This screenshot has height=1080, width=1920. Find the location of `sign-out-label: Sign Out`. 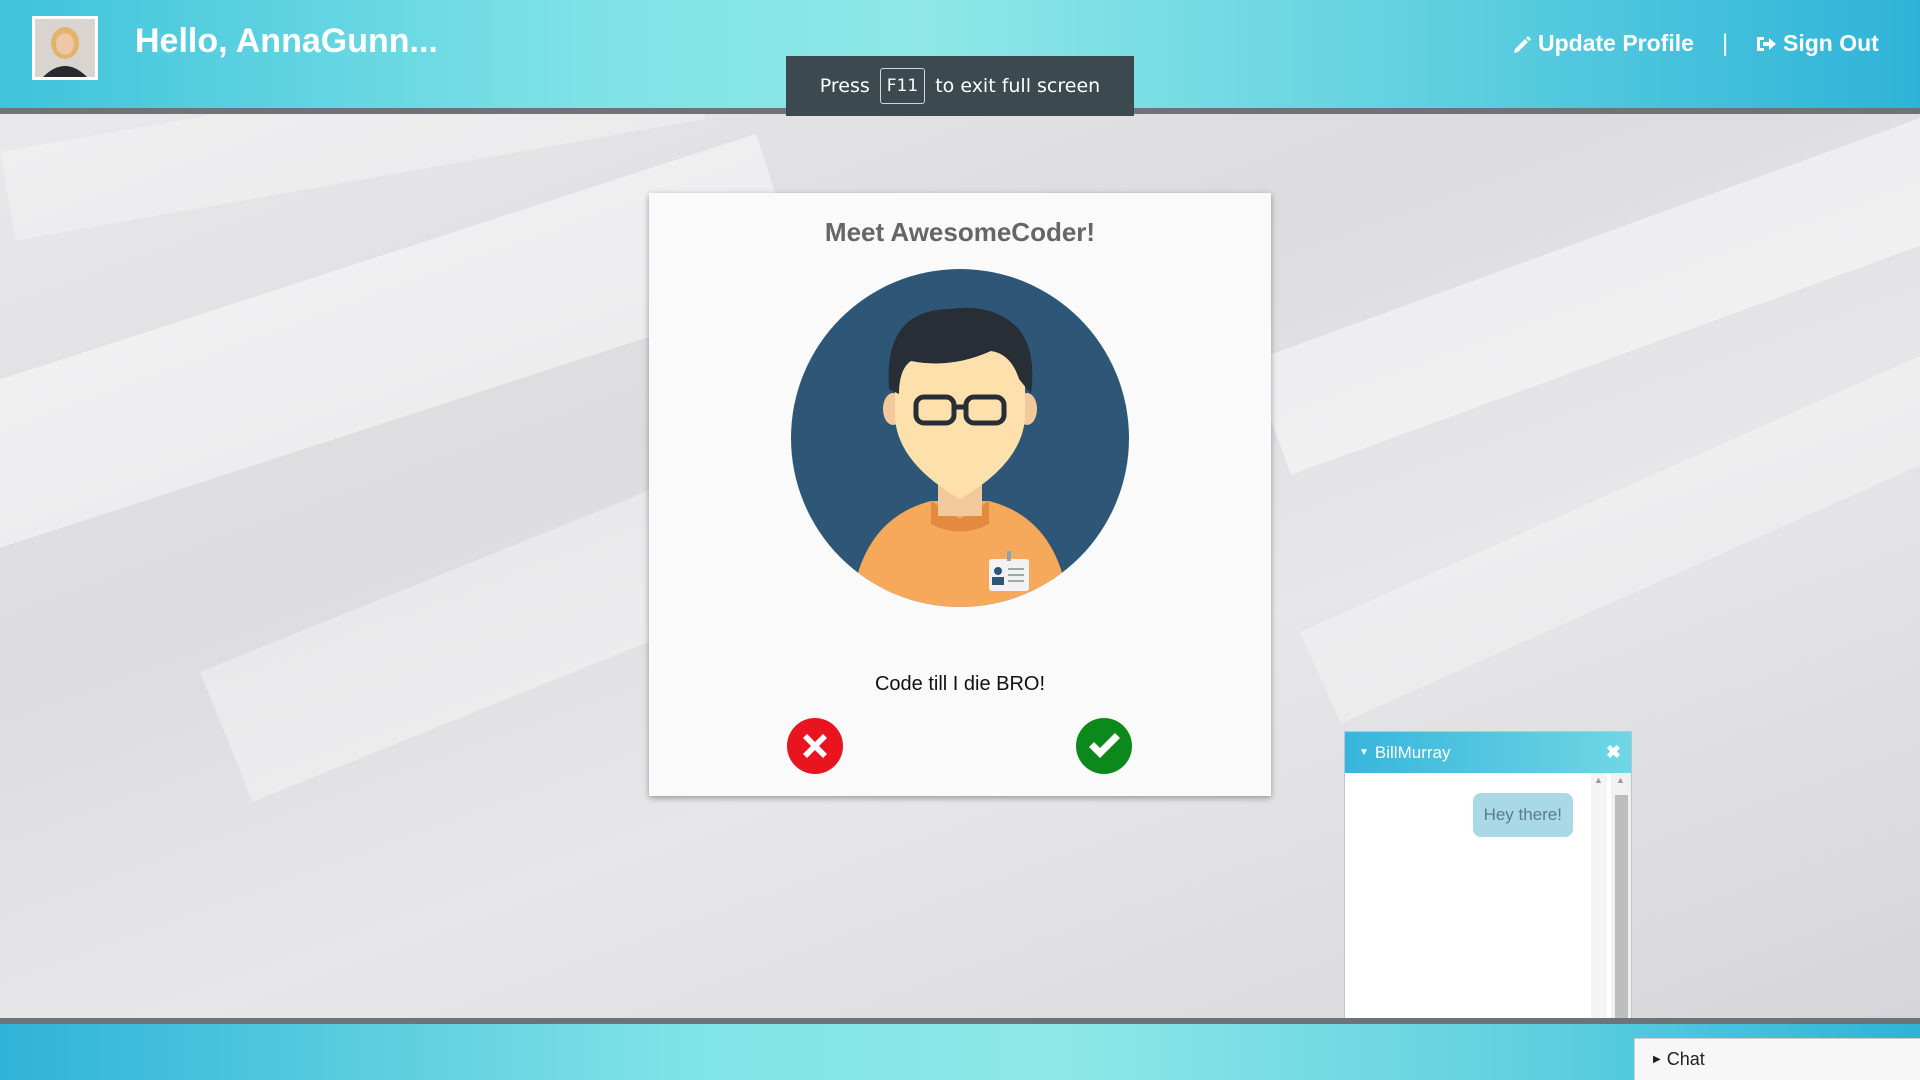

sign-out-label: Sign Out is located at coordinates (1831, 43).